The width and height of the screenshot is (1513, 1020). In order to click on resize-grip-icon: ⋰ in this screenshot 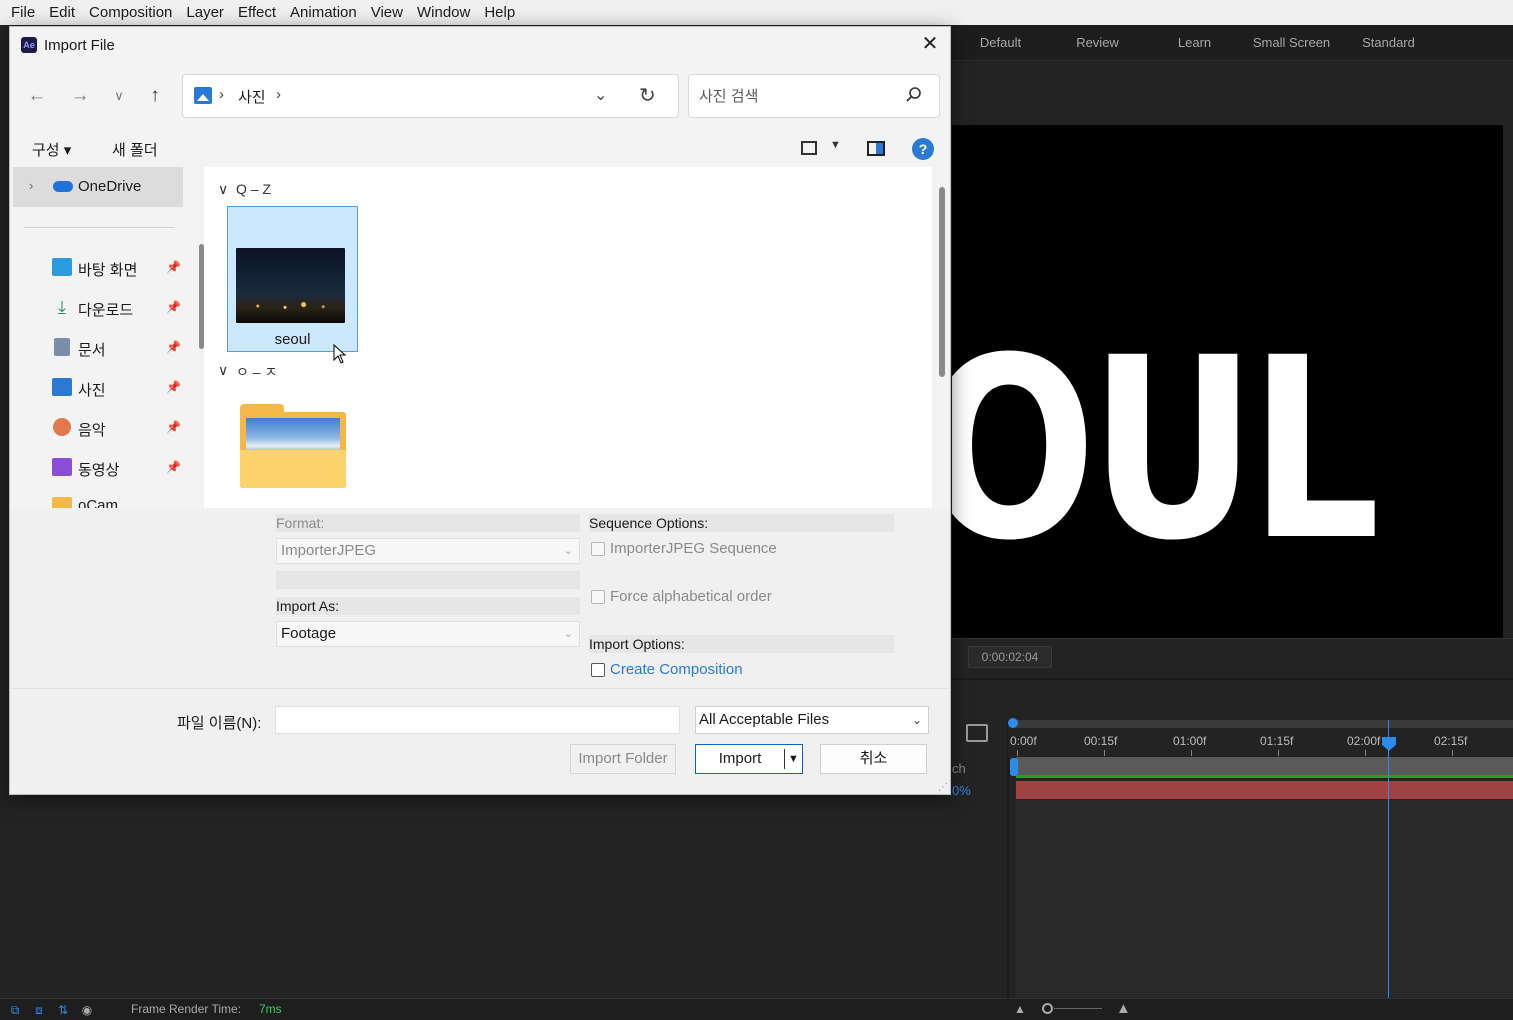, I will do `click(943, 787)`.